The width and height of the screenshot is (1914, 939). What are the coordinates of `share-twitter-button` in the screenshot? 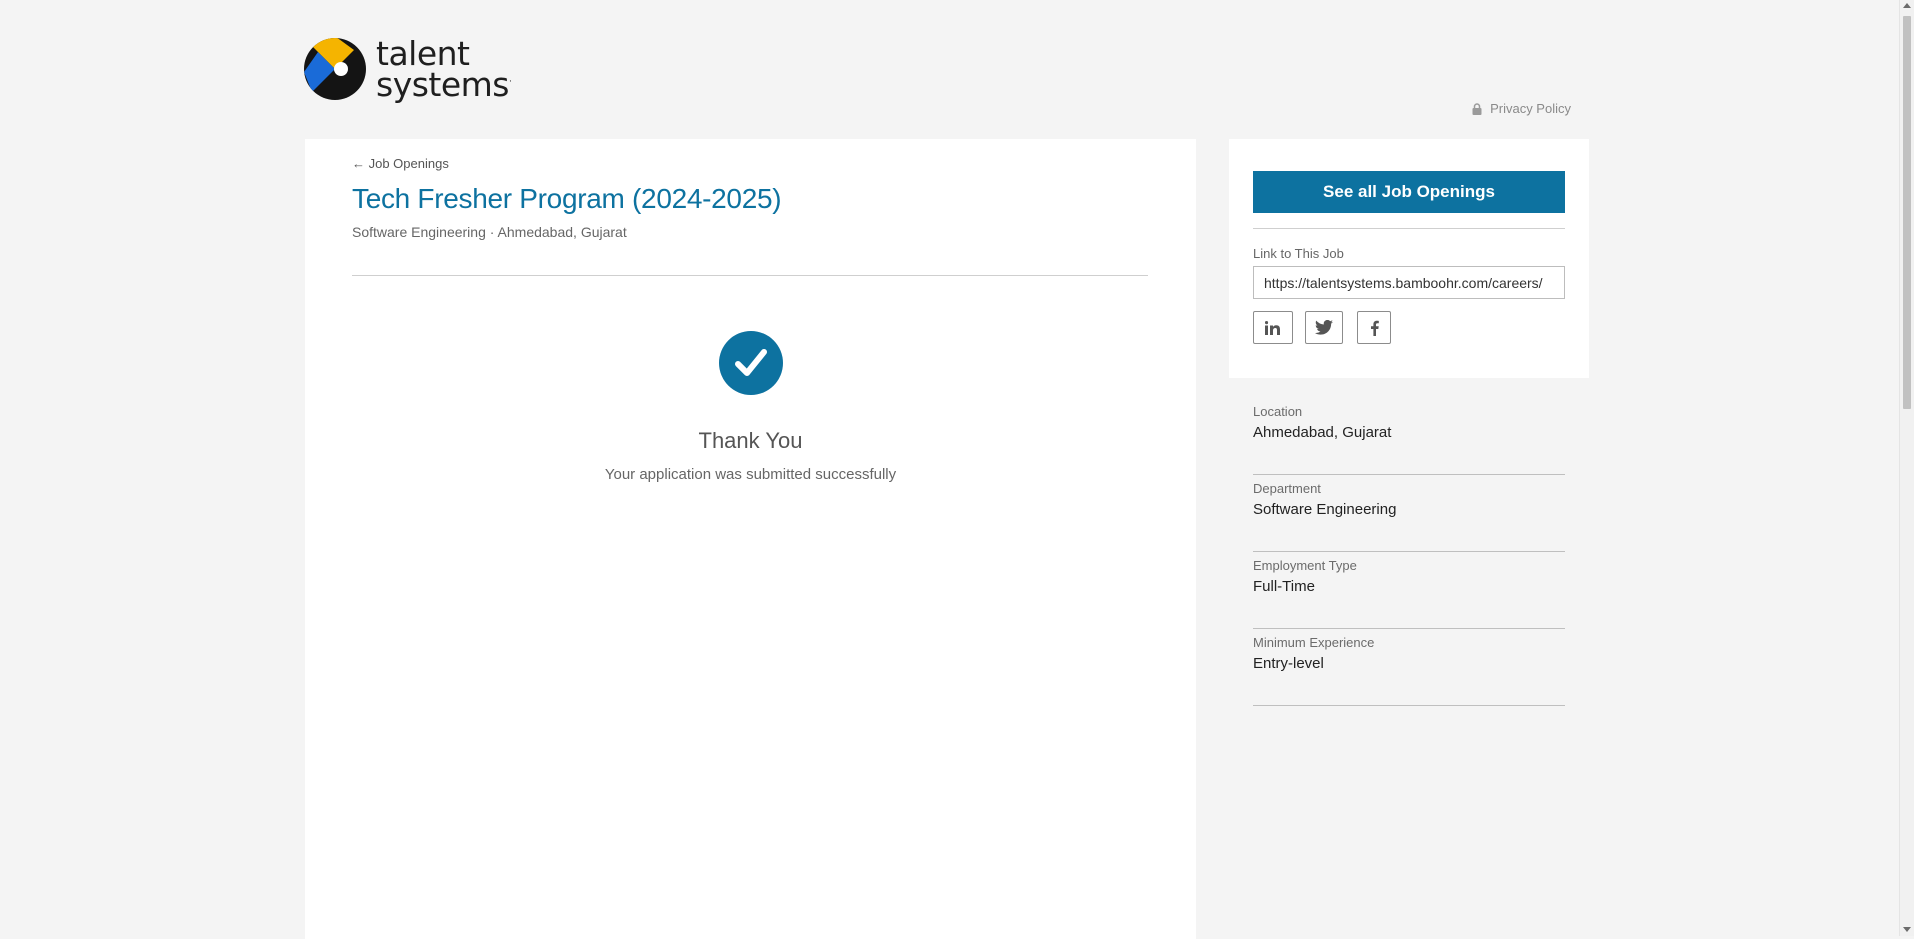 It's located at (1324, 327).